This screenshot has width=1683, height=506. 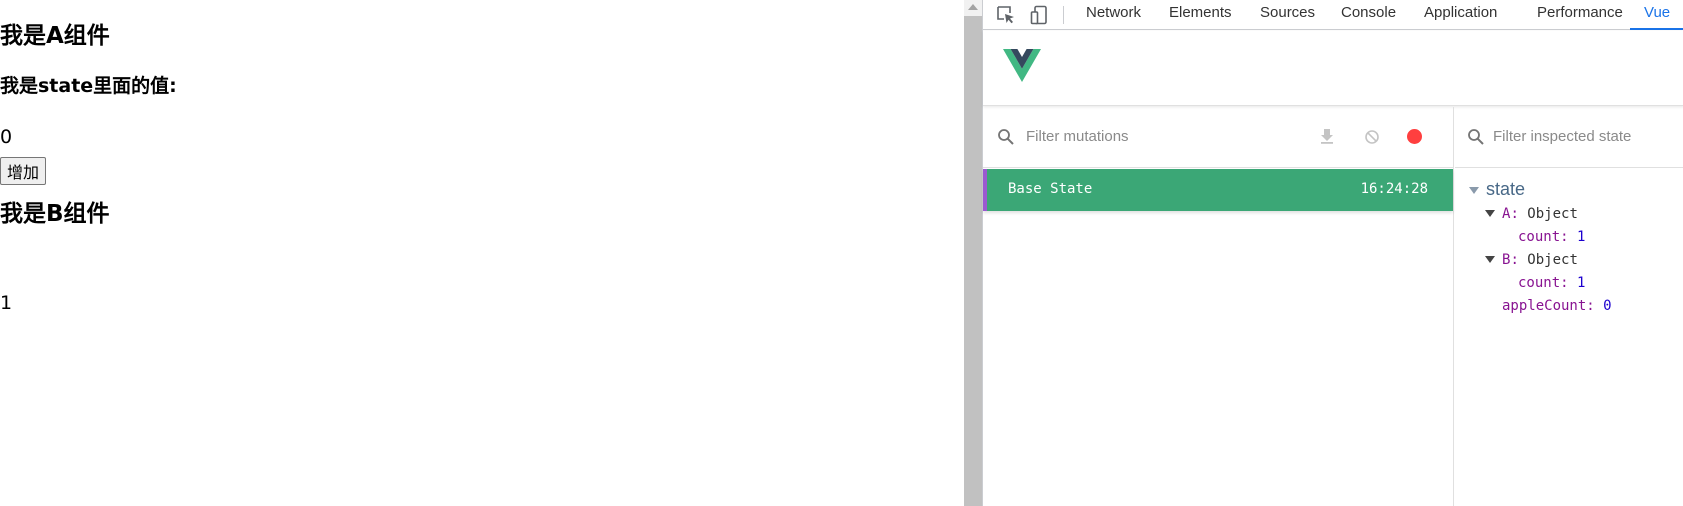 I want to click on toolbar-divider, so click(x=1063, y=15).